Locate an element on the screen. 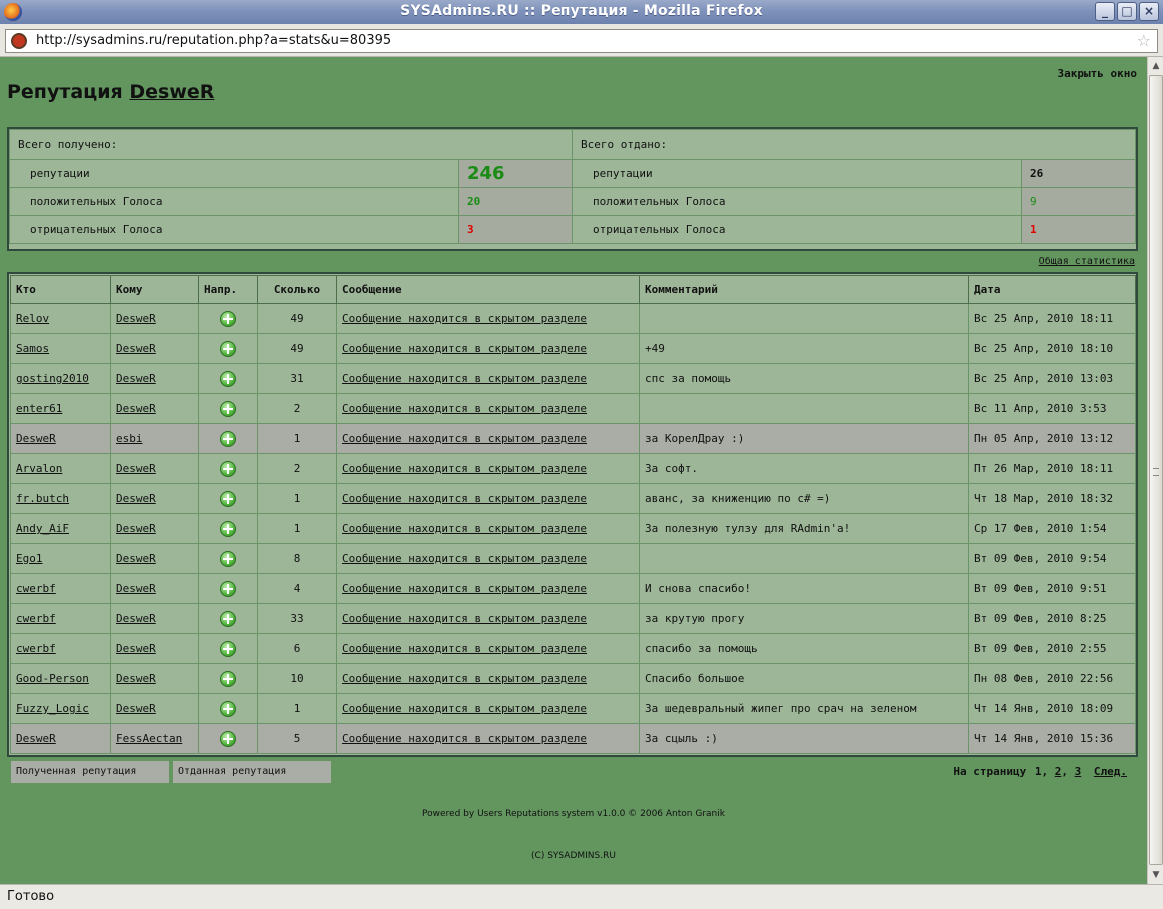 Image resolution: width=1163 pixels, height=909 pixels. vote-who-link: Ego1 is located at coordinates (29, 558).